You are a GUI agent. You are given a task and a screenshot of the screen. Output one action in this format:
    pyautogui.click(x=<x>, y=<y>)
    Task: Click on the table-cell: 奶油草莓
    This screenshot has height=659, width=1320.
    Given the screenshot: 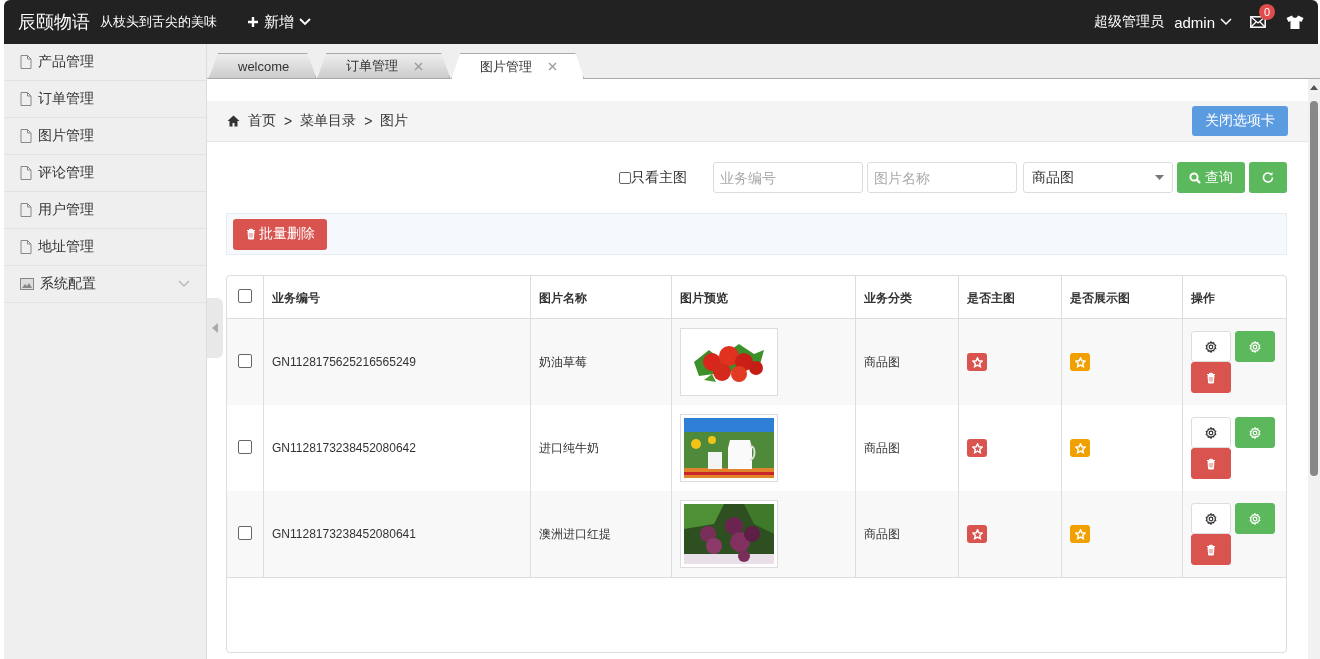 What is the action you would take?
    pyautogui.click(x=601, y=361)
    